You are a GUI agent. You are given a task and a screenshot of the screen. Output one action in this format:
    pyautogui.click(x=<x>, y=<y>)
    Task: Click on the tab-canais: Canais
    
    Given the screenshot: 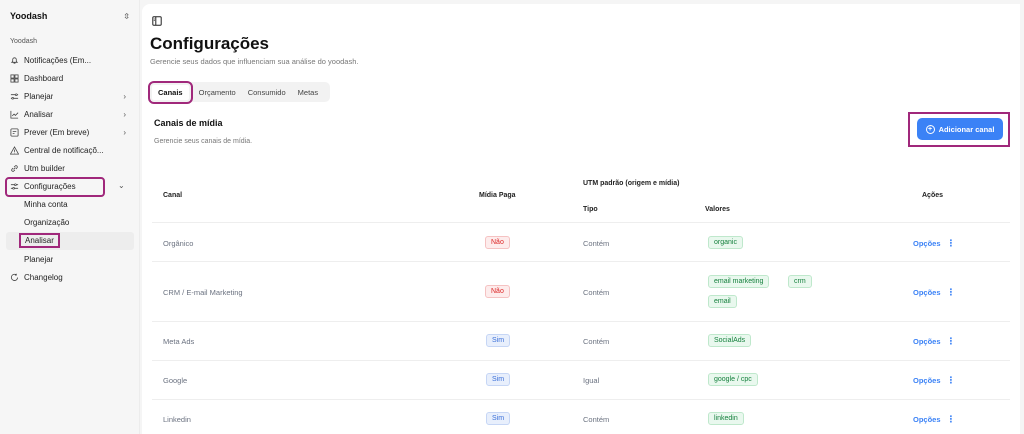 What is the action you would take?
    pyautogui.click(x=170, y=92)
    